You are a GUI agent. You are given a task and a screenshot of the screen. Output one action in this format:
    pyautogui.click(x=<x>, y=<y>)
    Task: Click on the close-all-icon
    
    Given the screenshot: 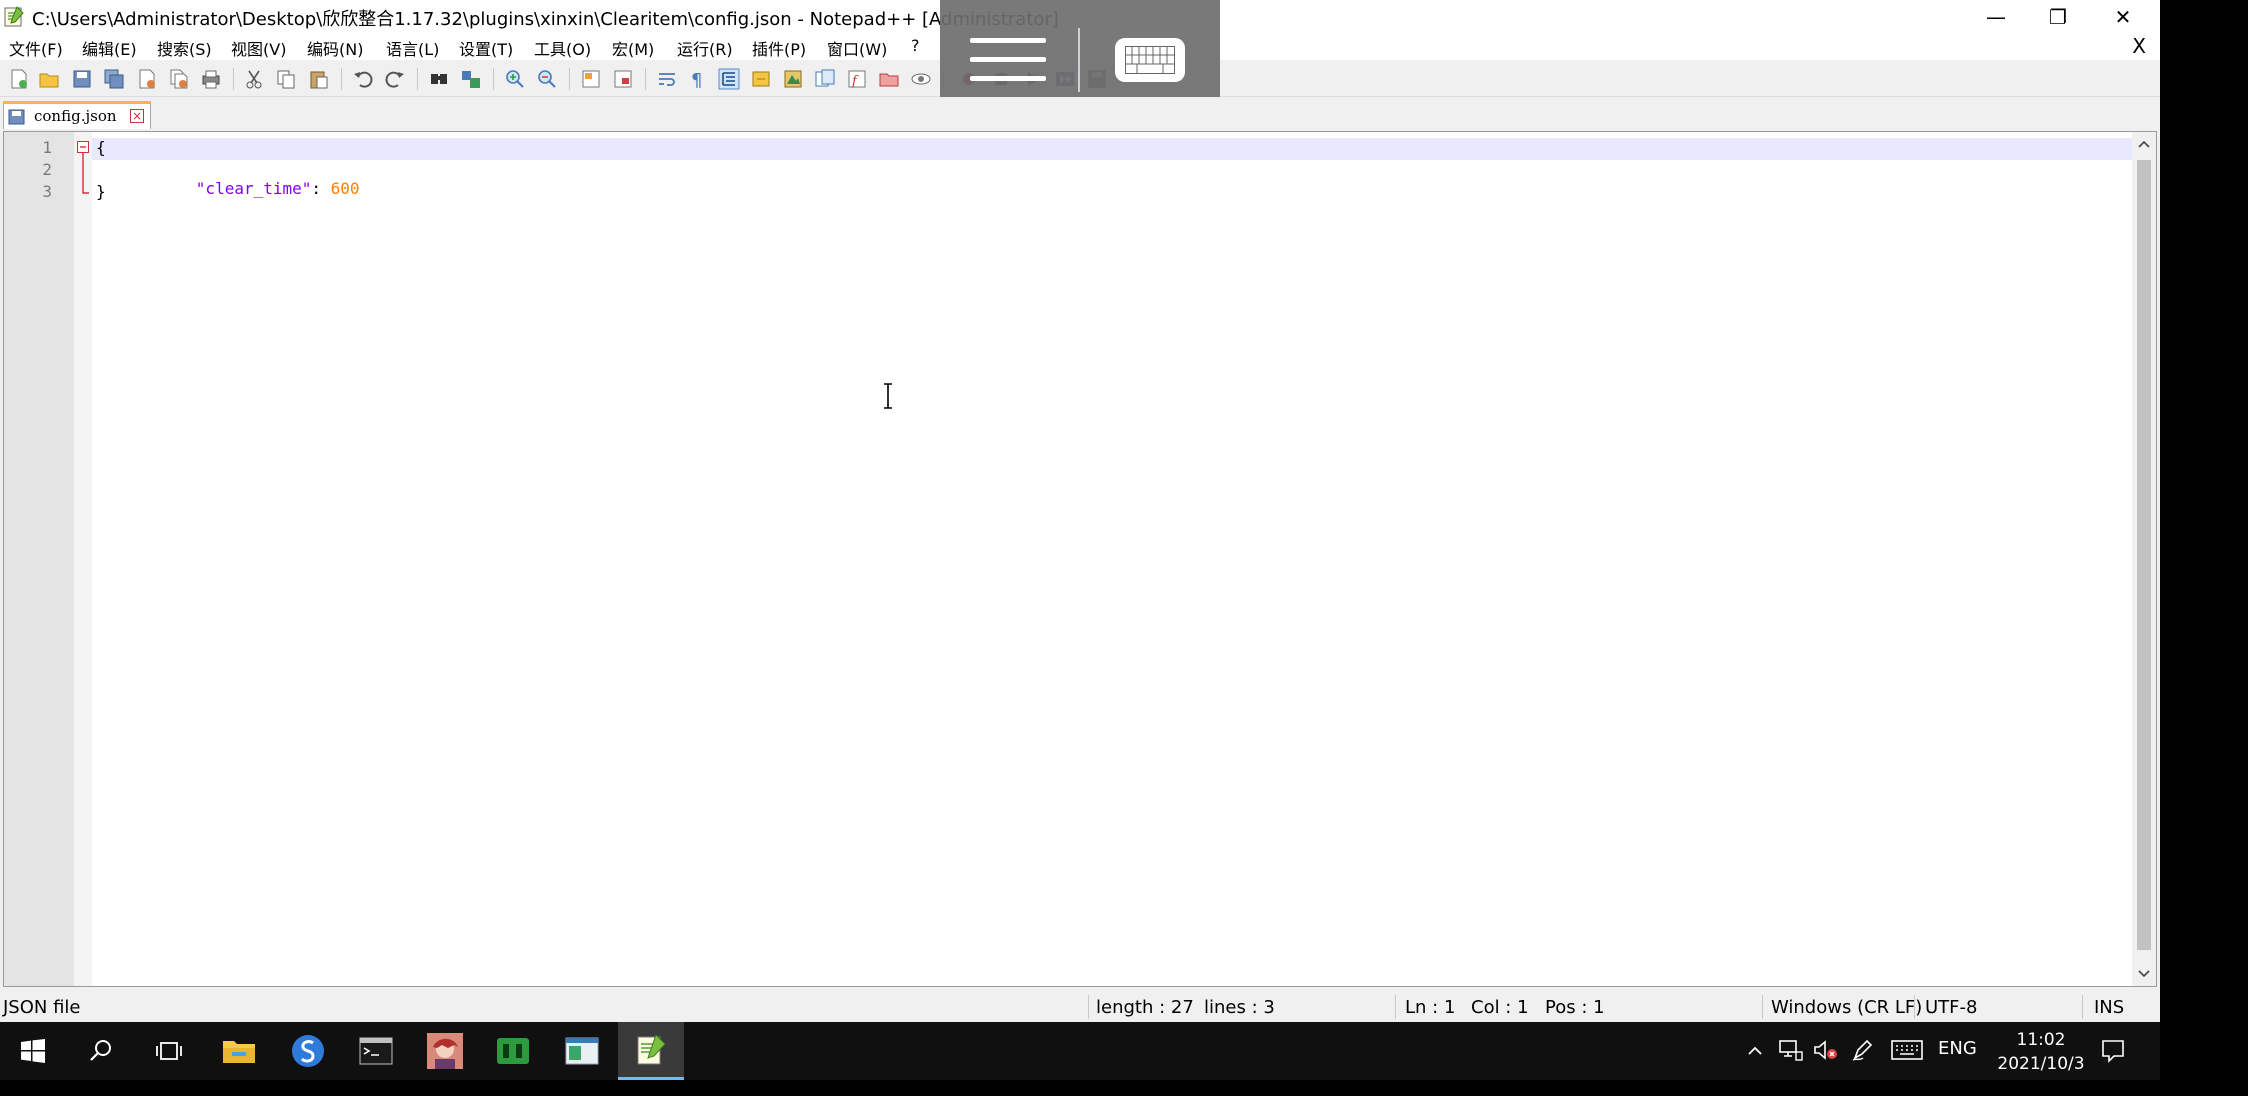 What is the action you would take?
    pyautogui.click(x=179, y=79)
    